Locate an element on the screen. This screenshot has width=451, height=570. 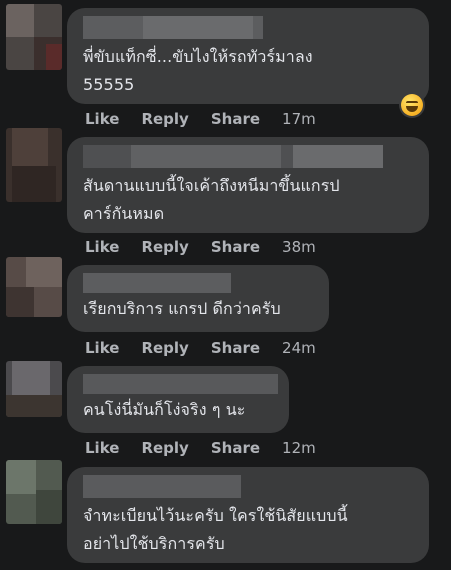
timestamp: 12m is located at coordinates (299, 448).